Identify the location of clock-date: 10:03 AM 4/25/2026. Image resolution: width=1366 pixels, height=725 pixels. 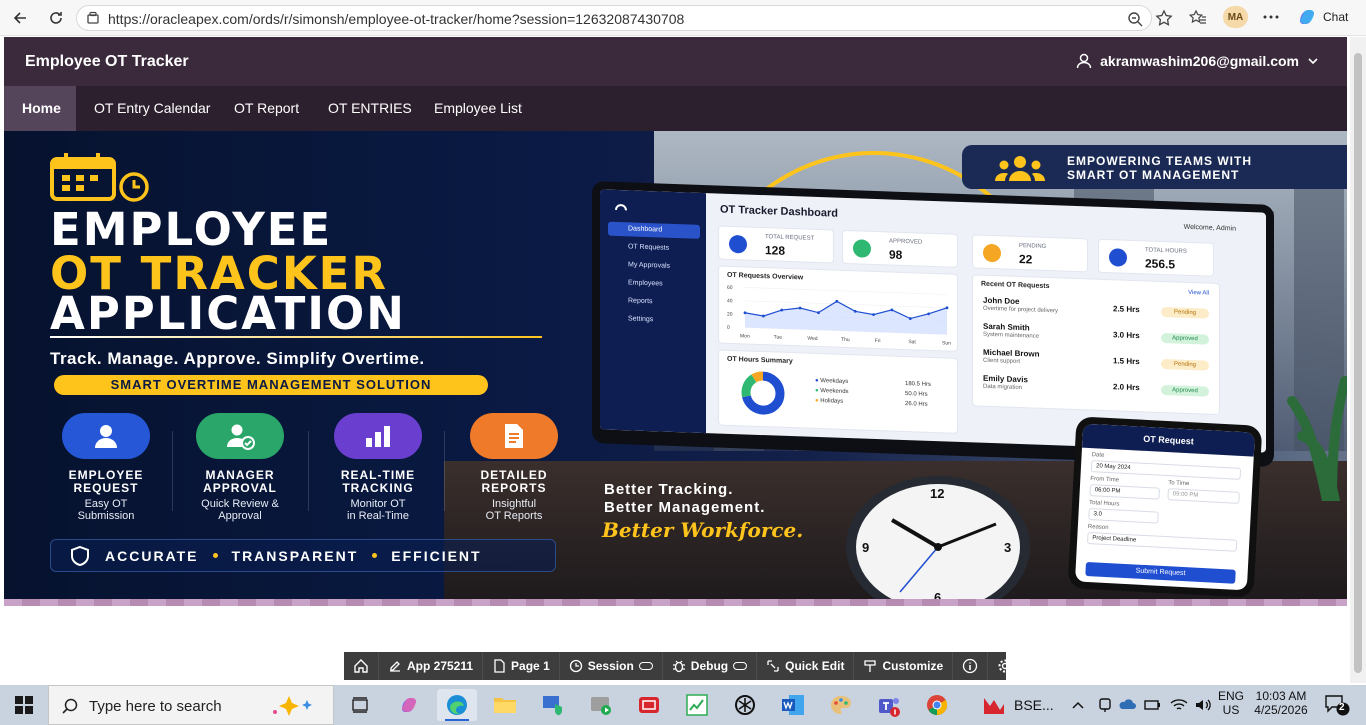
(1281, 703).